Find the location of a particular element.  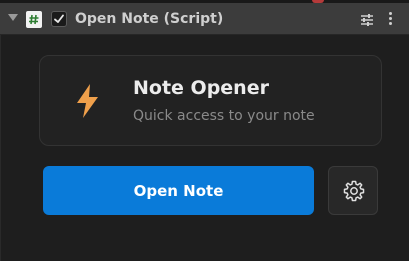

kebab-menu-icon is located at coordinates (391, 19).